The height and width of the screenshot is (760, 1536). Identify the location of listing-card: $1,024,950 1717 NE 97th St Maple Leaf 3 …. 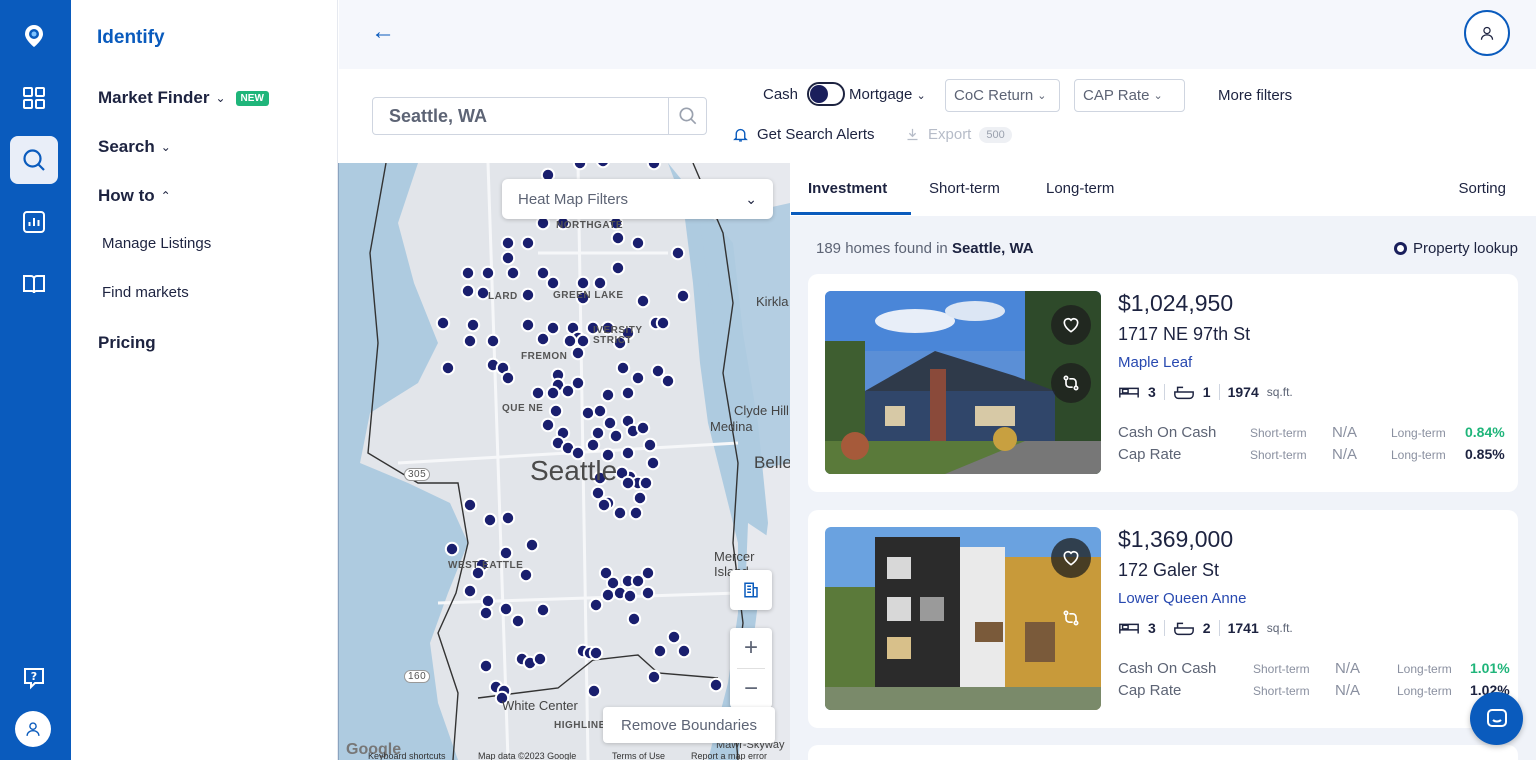
(1163, 383).